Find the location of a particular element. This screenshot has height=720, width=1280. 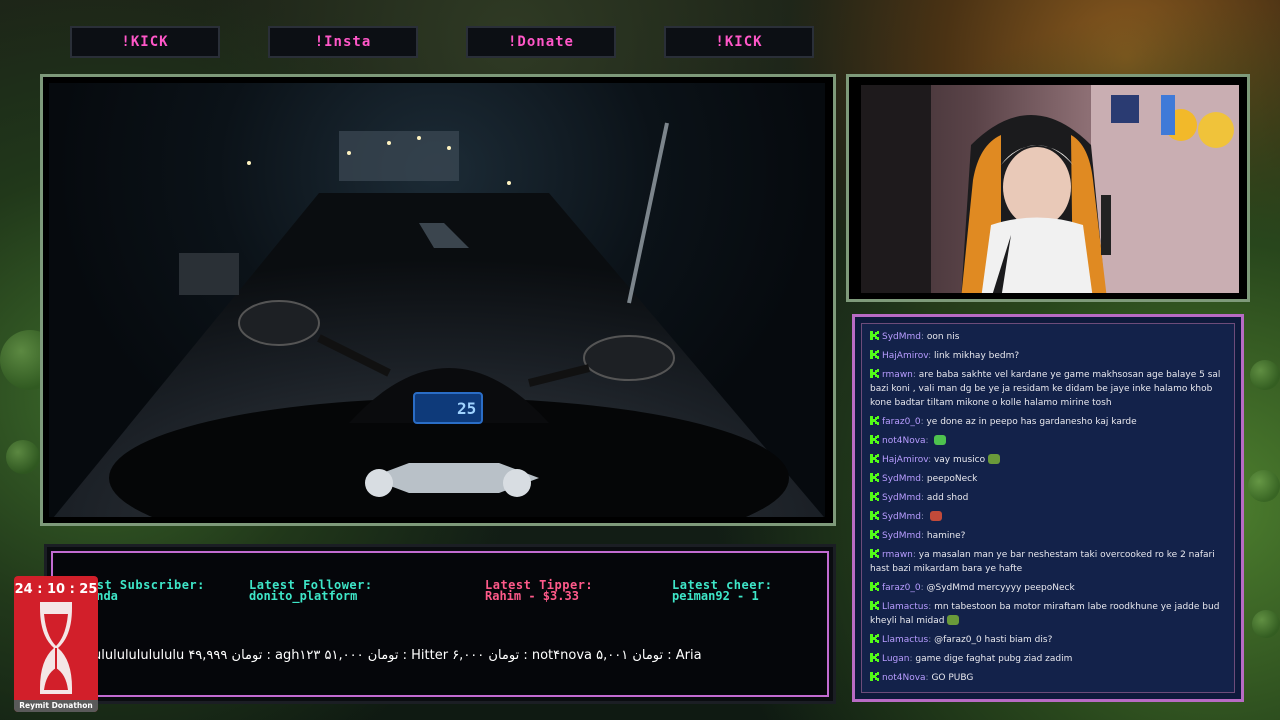

chat-message: HajAmirov: link mikhay bedm? is located at coordinates (1048, 356).